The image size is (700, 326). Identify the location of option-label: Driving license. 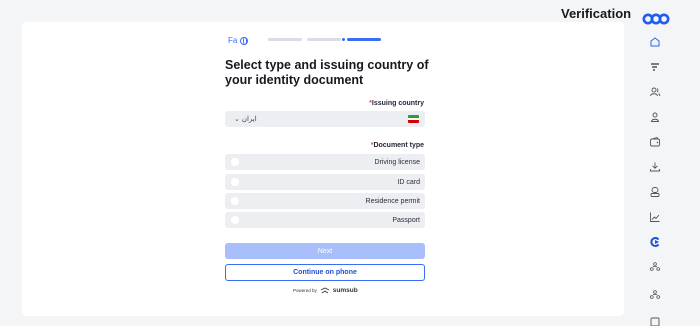
(397, 162).